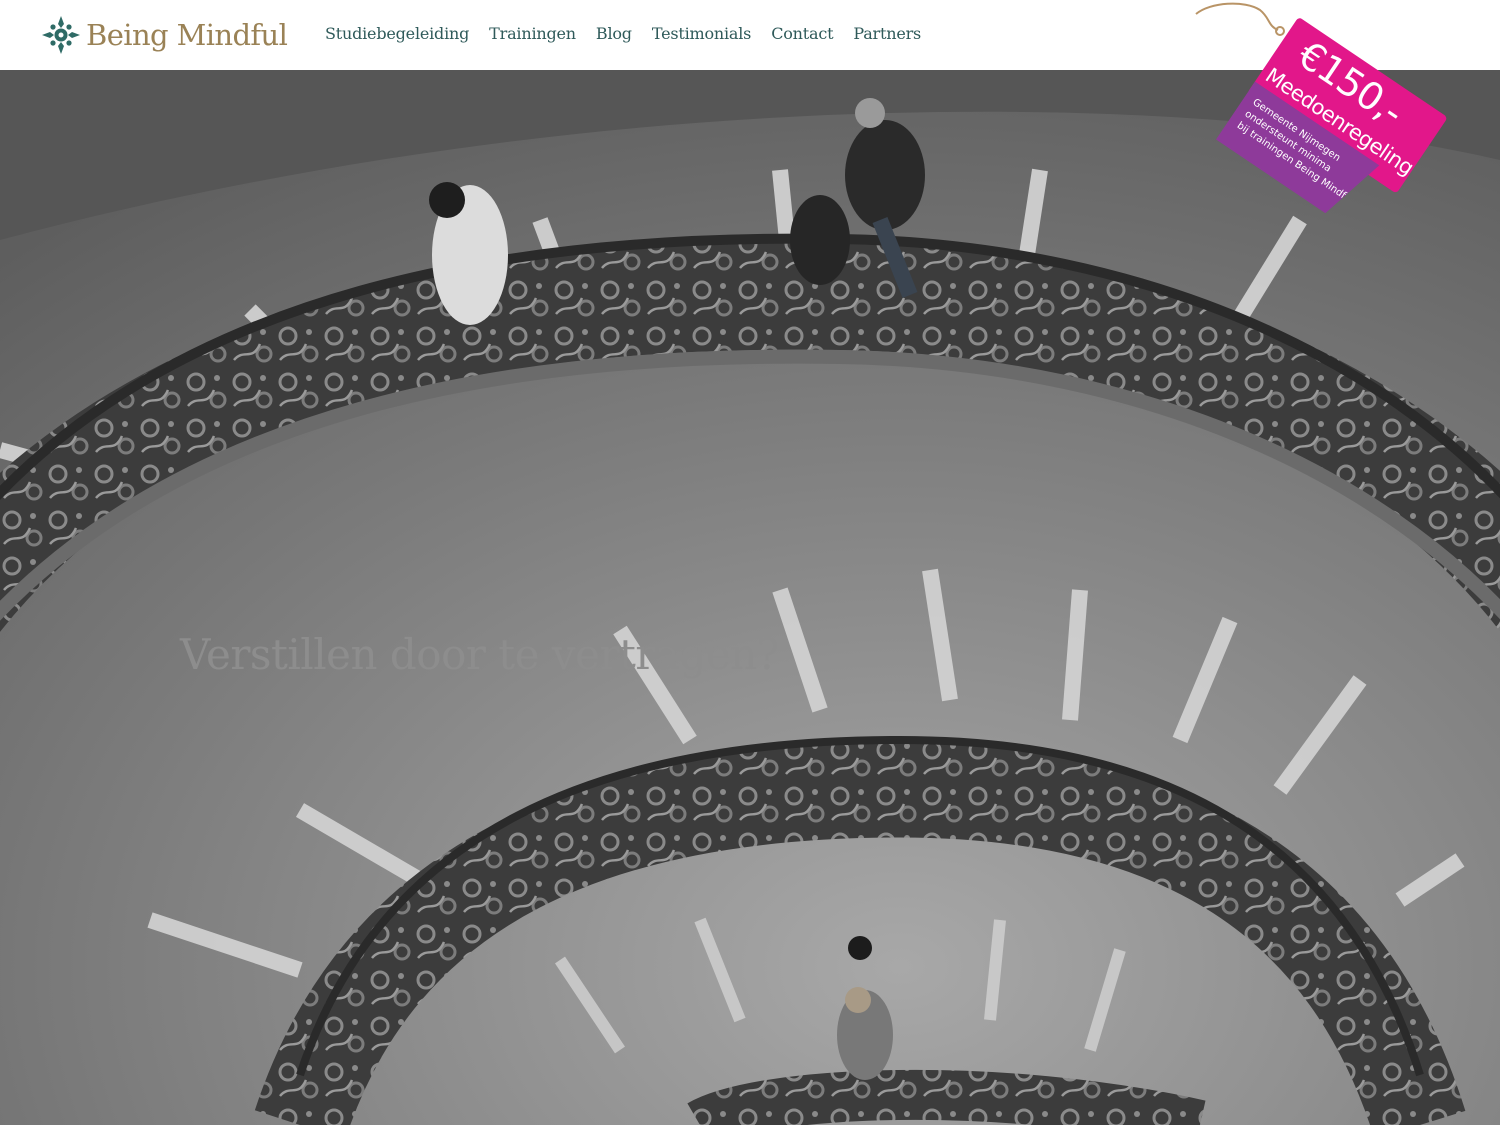 The height and width of the screenshot is (1125, 1500). What do you see at coordinates (802, 33) in the screenshot?
I see `nav-item-contact: Contact` at bounding box center [802, 33].